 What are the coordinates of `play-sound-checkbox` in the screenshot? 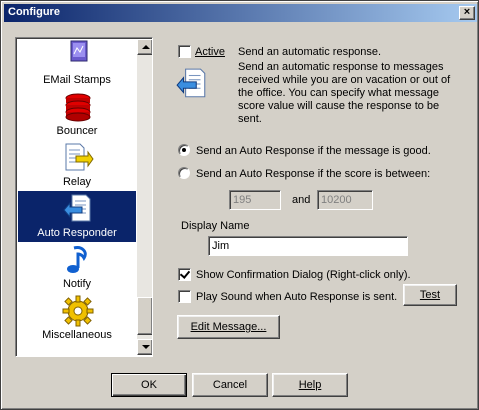 It's located at (184, 296).